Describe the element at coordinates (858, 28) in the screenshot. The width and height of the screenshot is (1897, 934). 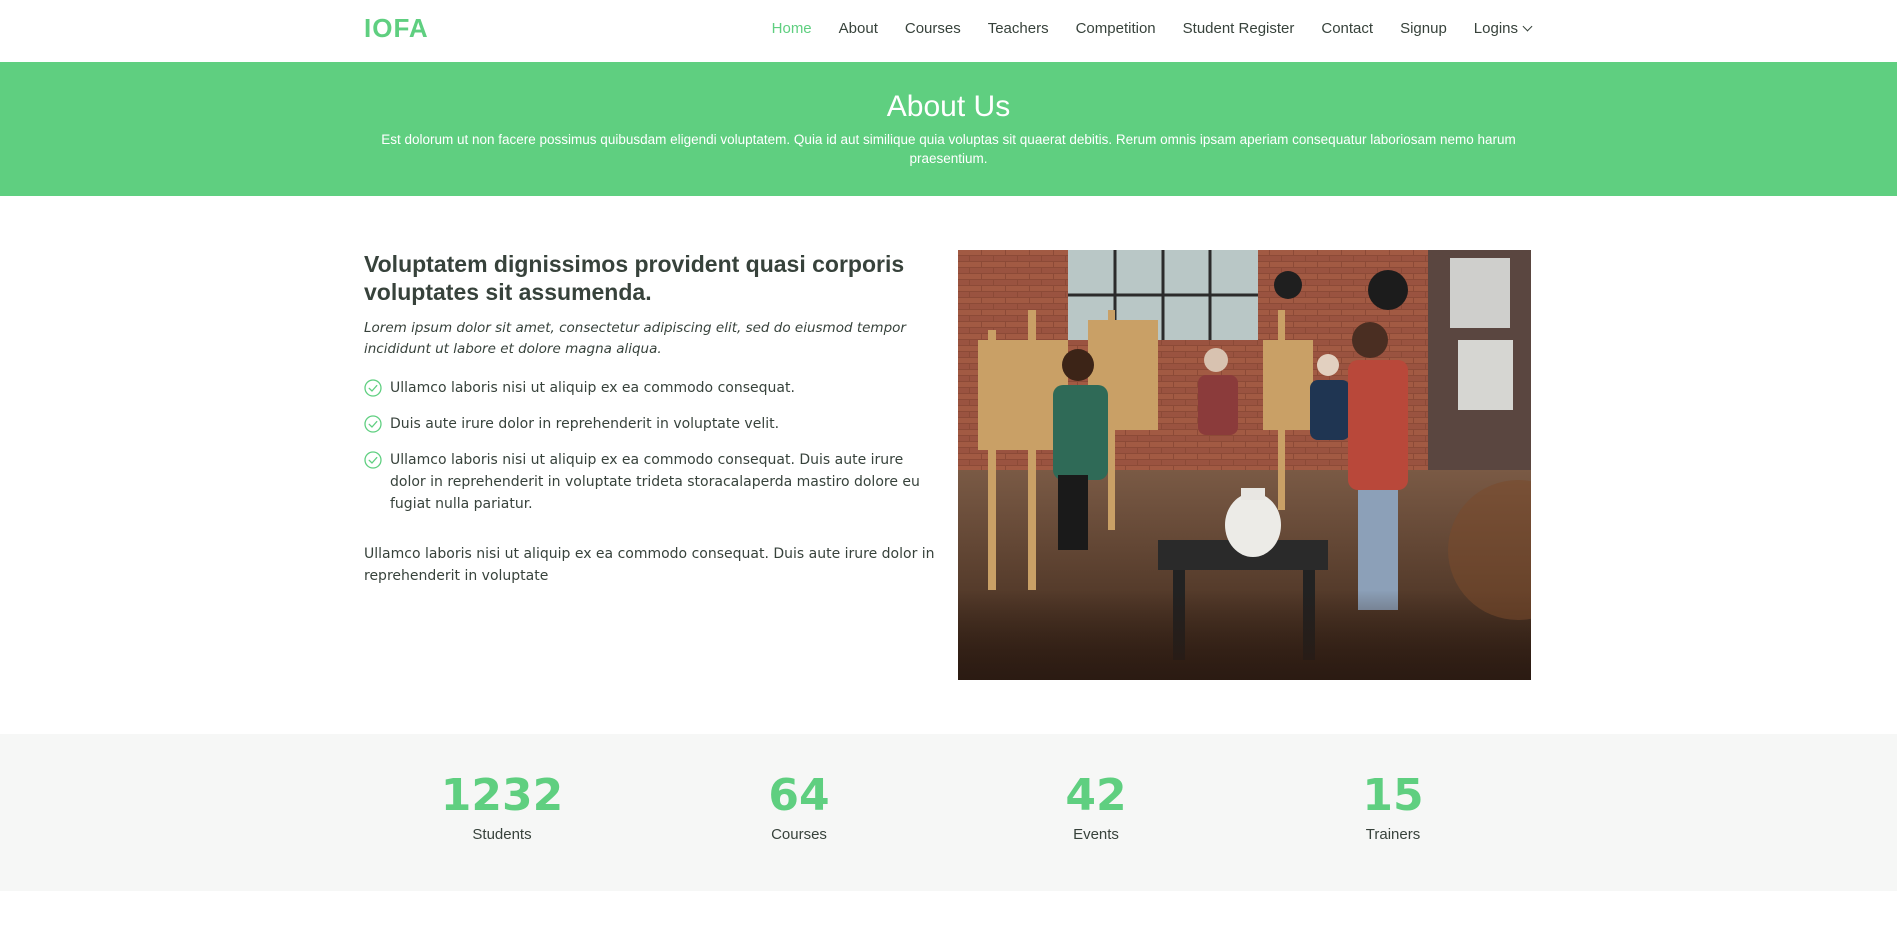
I see `nav-about: About` at that location.